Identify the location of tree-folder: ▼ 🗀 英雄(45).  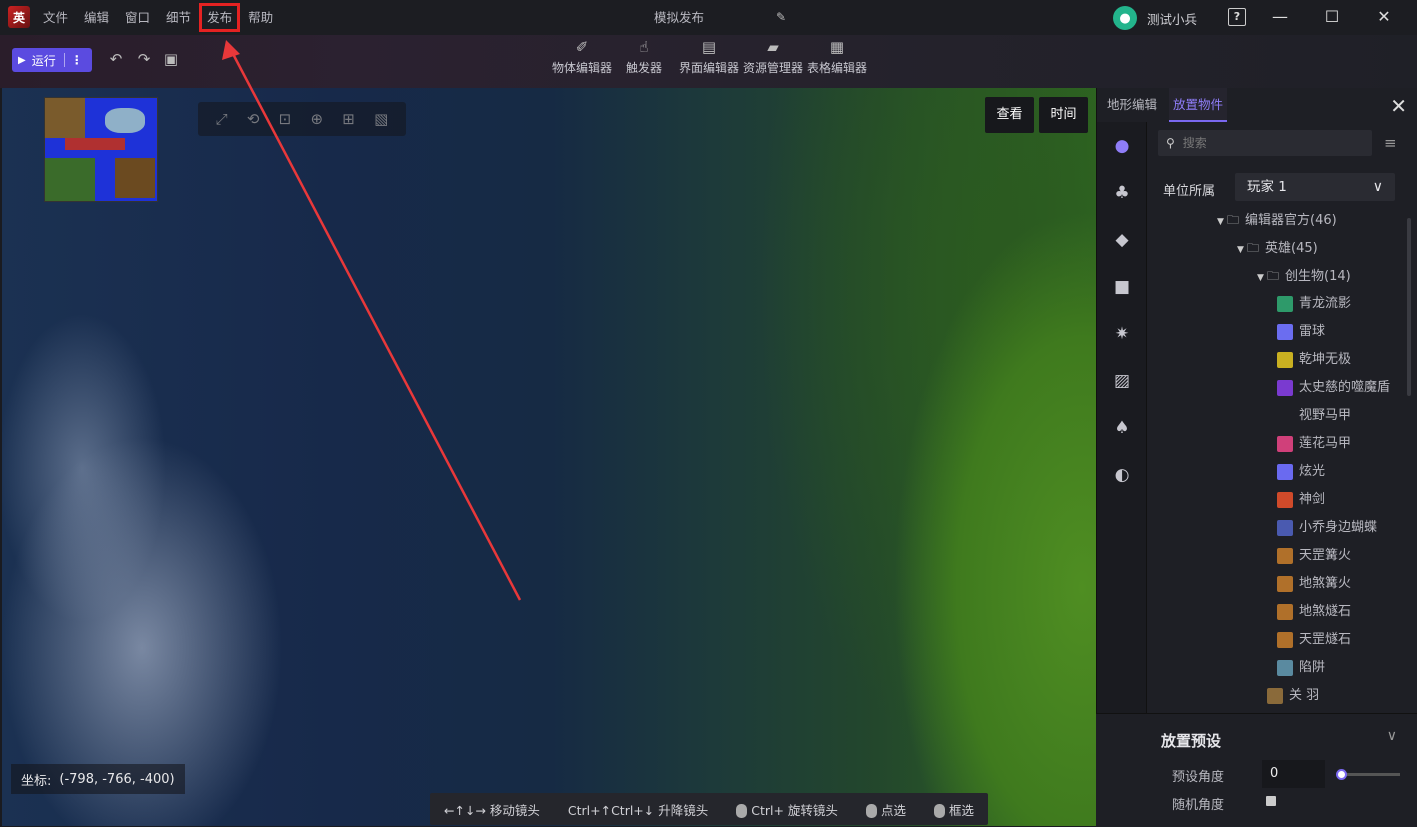
(1277, 248).